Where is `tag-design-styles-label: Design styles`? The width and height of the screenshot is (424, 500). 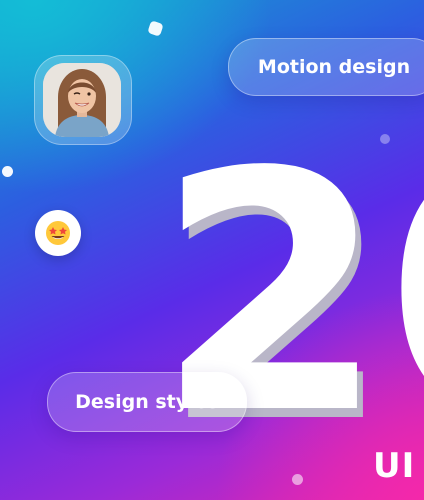
tag-design-styles-label: Design styles is located at coordinates (147, 402).